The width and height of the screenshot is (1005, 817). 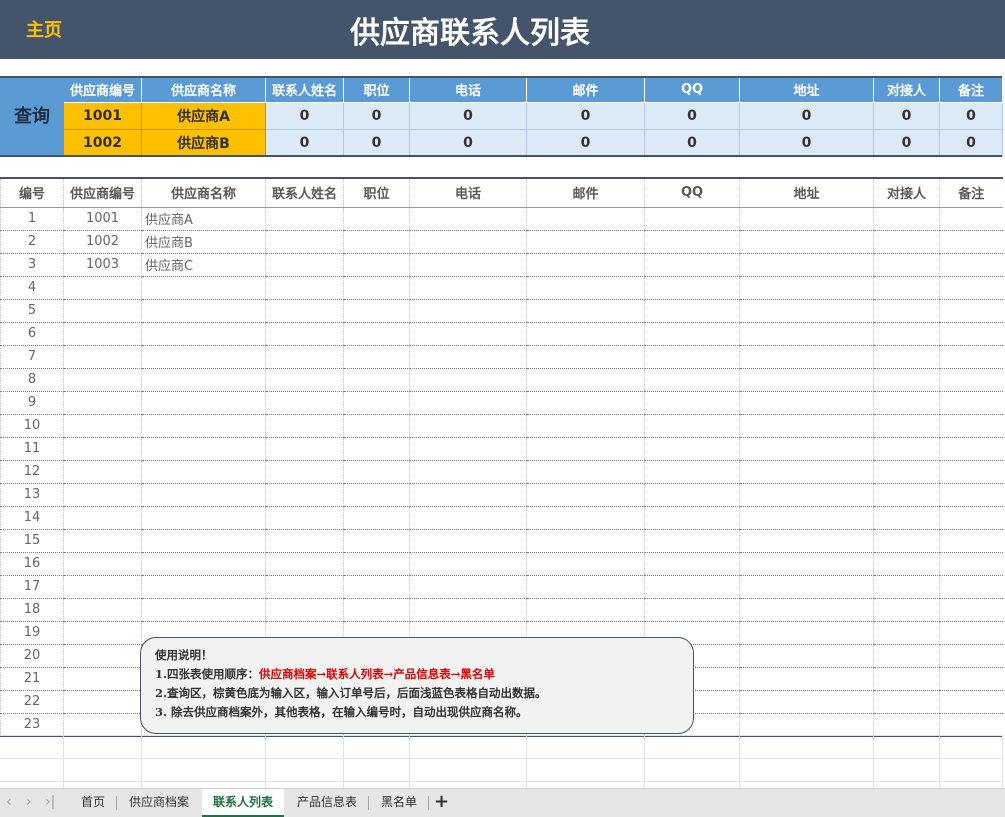 I want to click on row-number-cell: 13, so click(x=32, y=495).